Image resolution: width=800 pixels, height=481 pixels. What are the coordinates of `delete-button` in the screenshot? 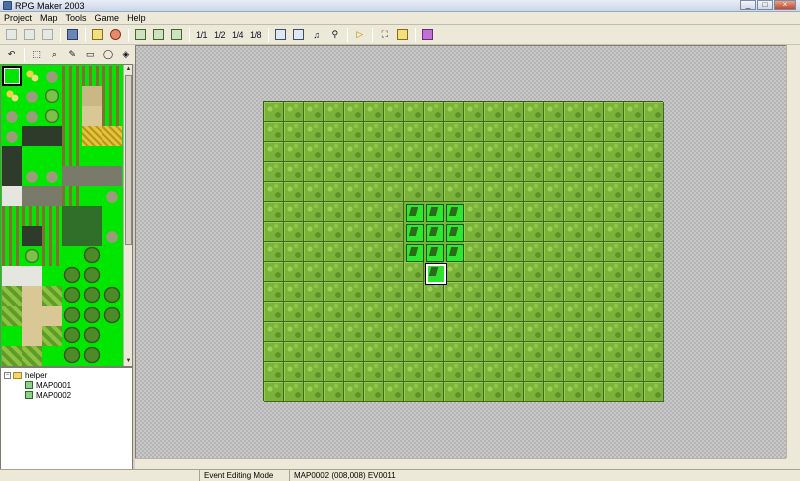 It's located at (115, 35).